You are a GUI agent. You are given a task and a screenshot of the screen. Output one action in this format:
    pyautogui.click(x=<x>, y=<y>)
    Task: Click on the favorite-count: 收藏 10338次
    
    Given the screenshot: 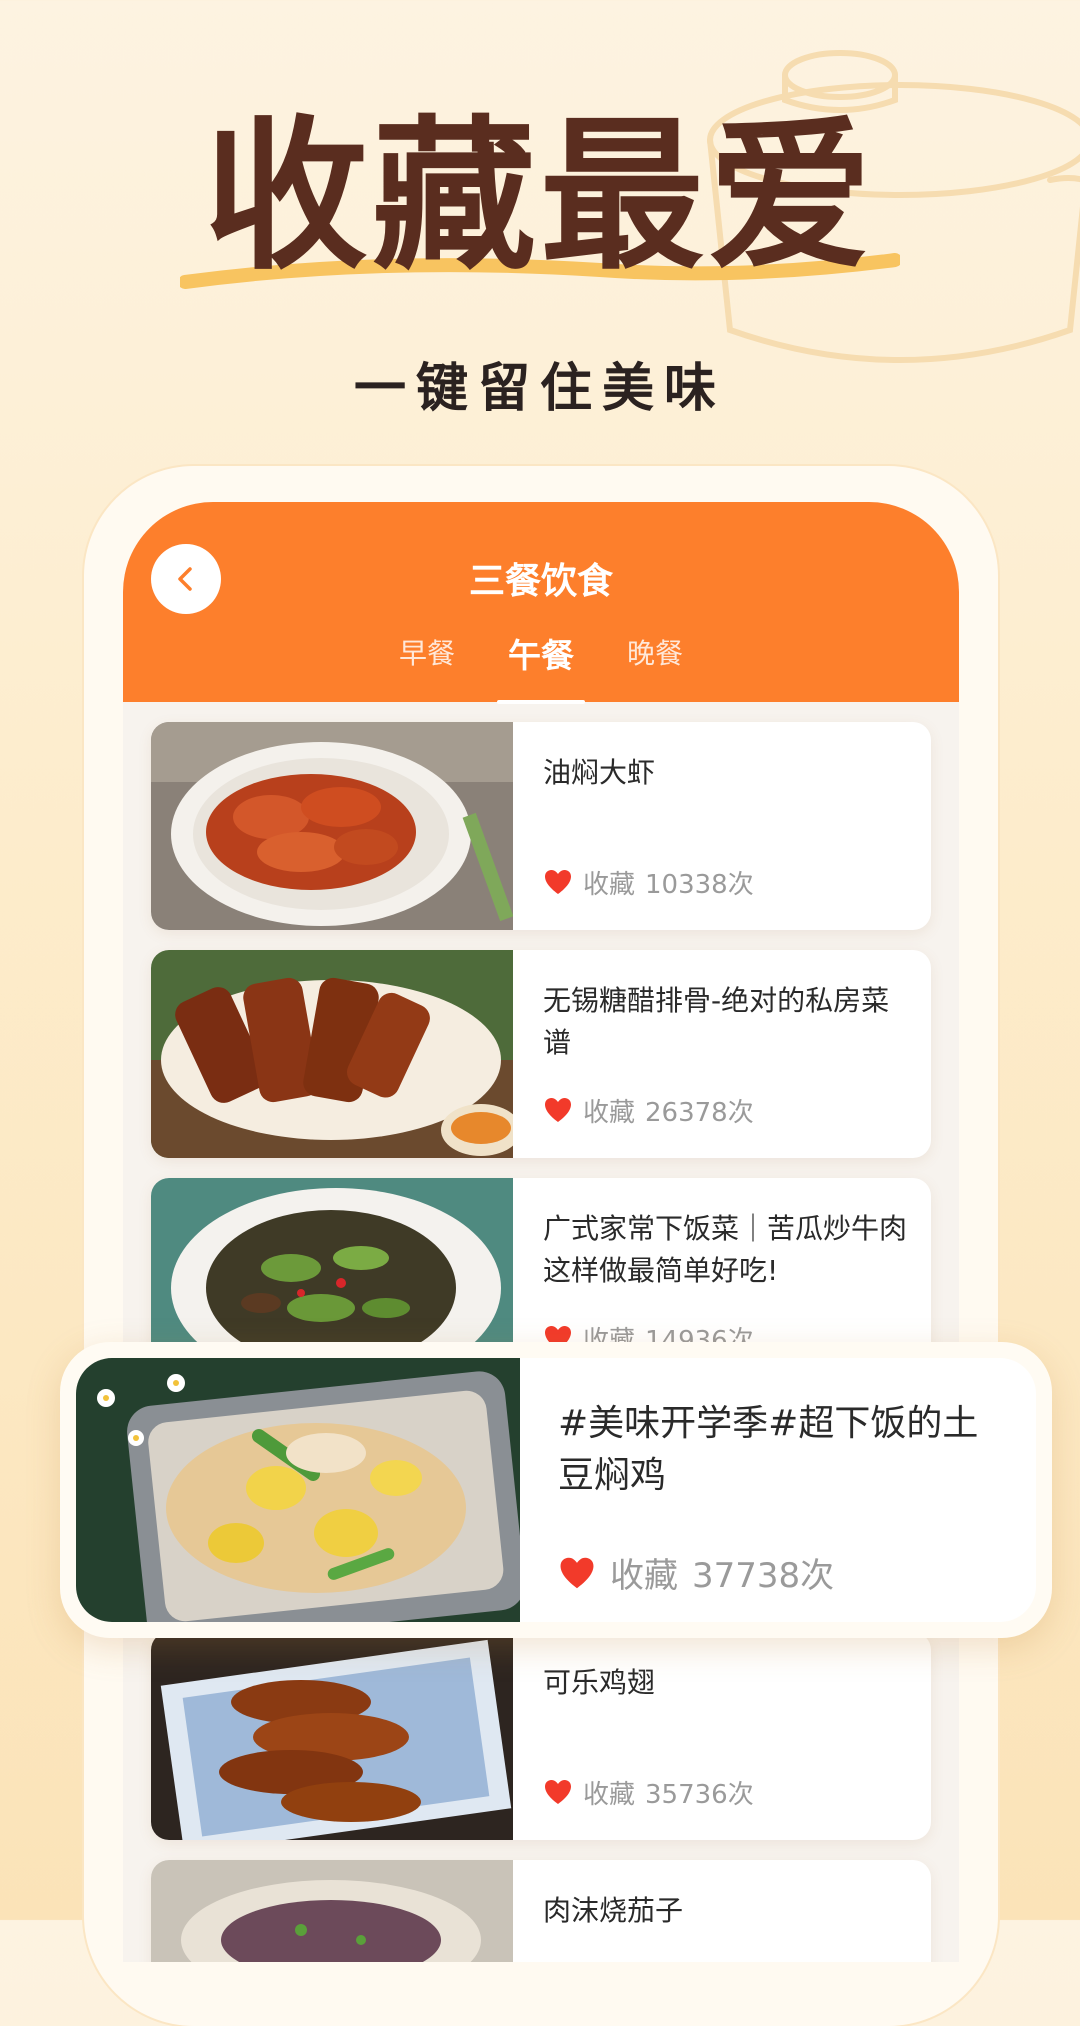 What is the action you would take?
    pyautogui.click(x=648, y=882)
    